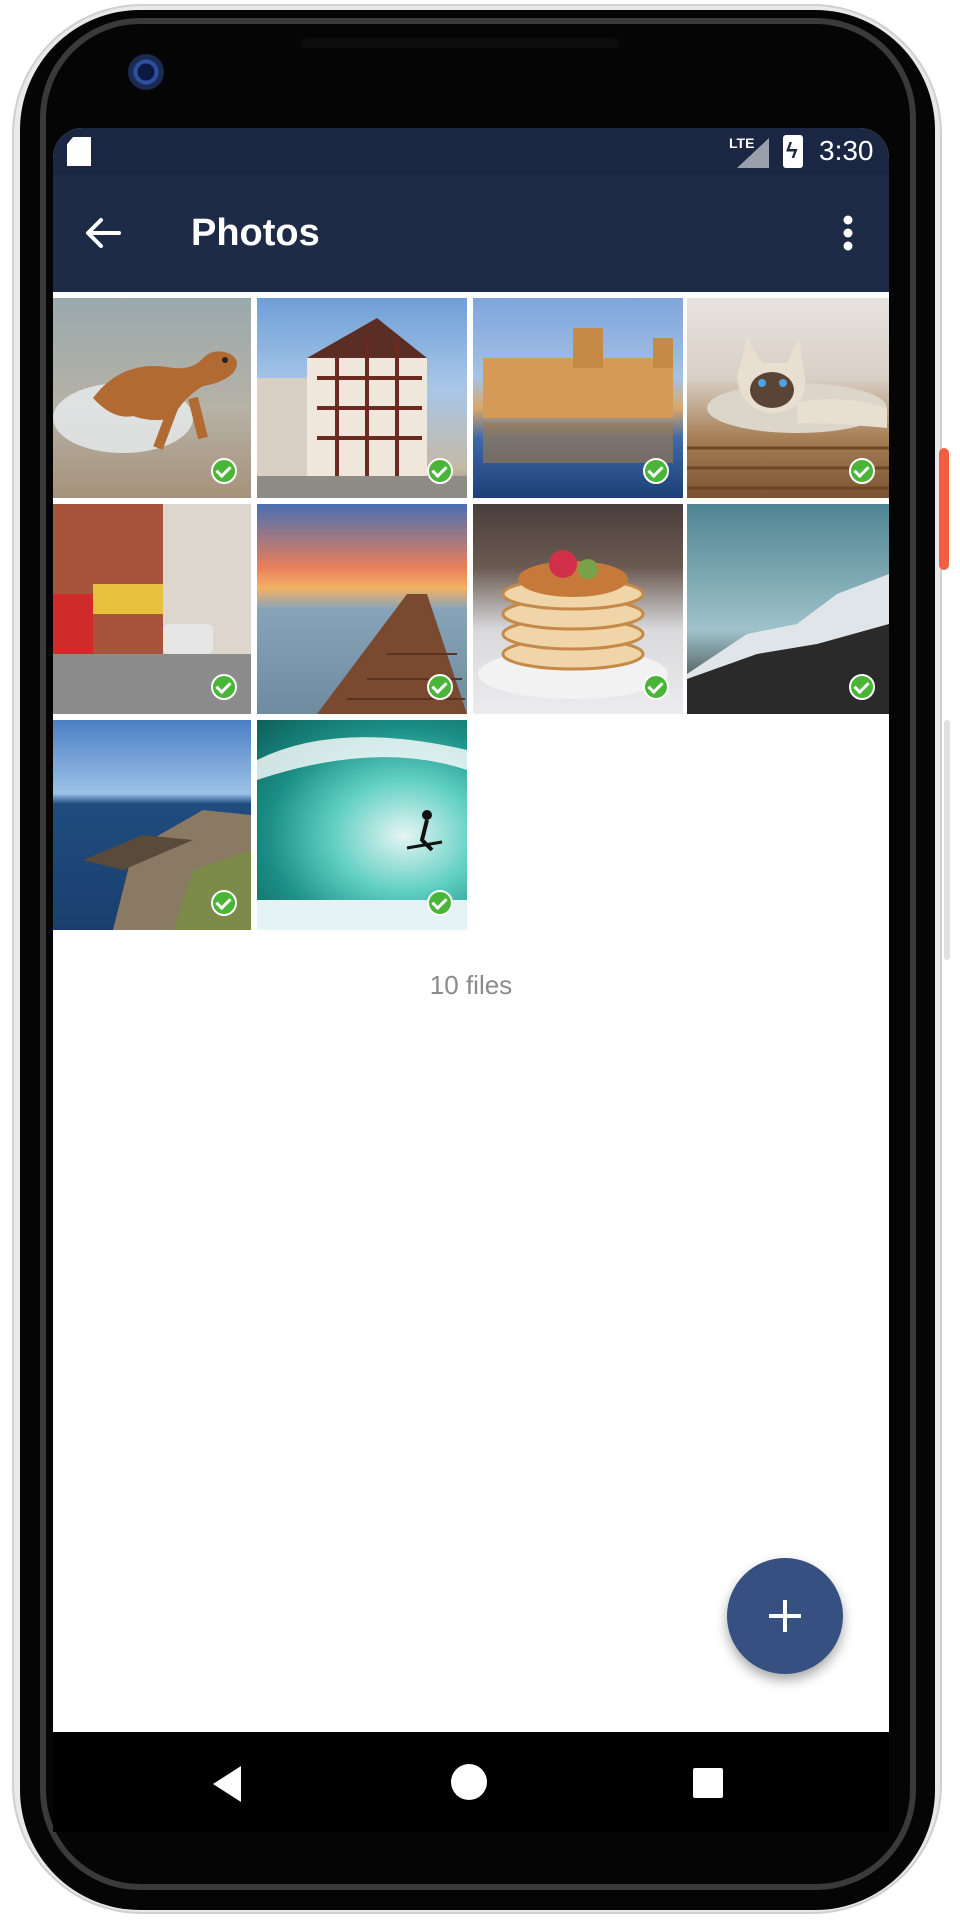 The height and width of the screenshot is (1920, 960). Describe the element at coordinates (846, 150) in the screenshot. I see `clock: 3:30` at that location.